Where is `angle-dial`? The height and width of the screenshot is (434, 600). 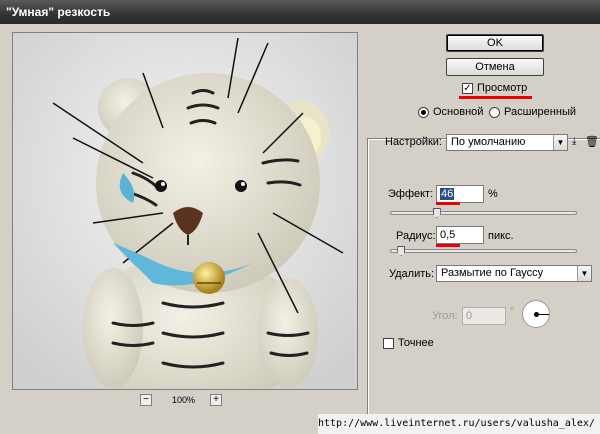 angle-dial is located at coordinates (536, 314).